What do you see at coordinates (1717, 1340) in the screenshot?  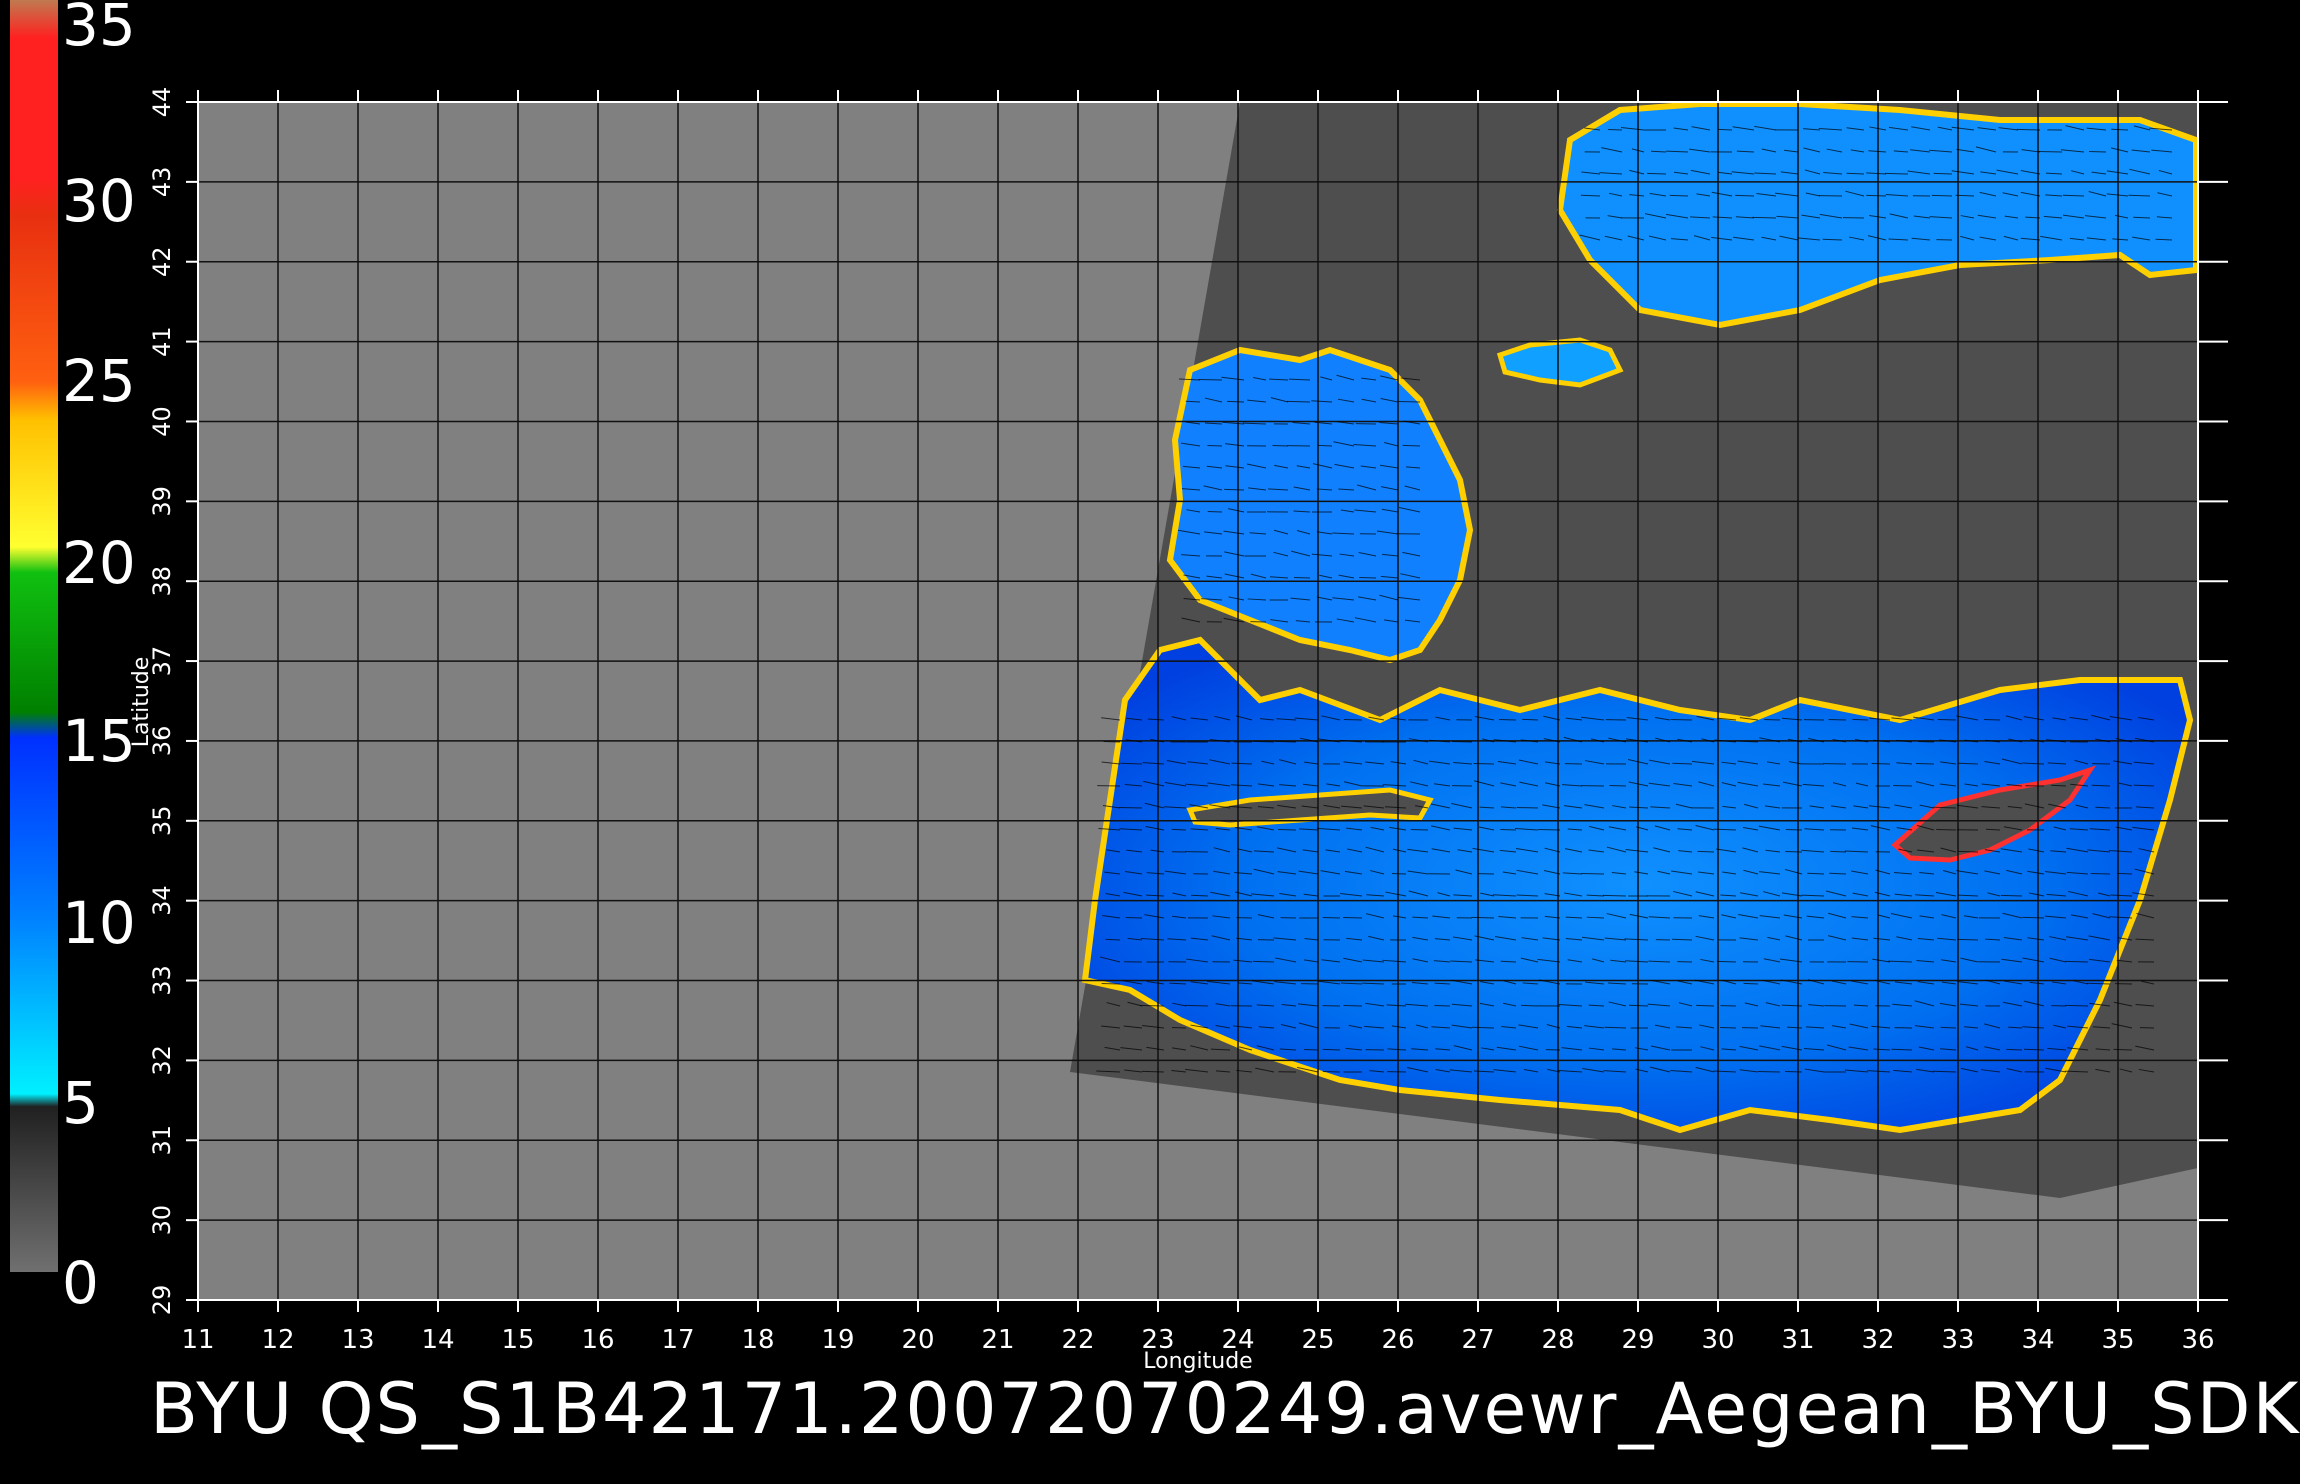 I see `lon-tick-label: 30` at bounding box center [1717, 1340].